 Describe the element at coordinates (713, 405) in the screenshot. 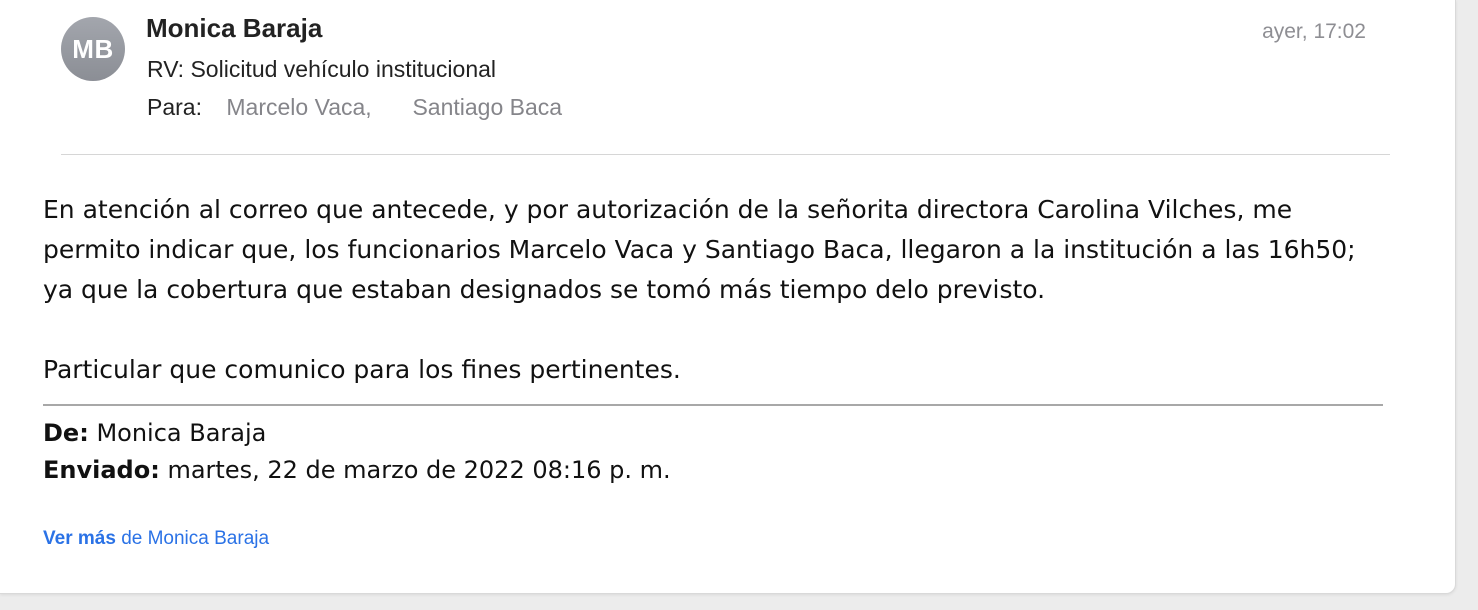

I see `quoted-divider` at that location.